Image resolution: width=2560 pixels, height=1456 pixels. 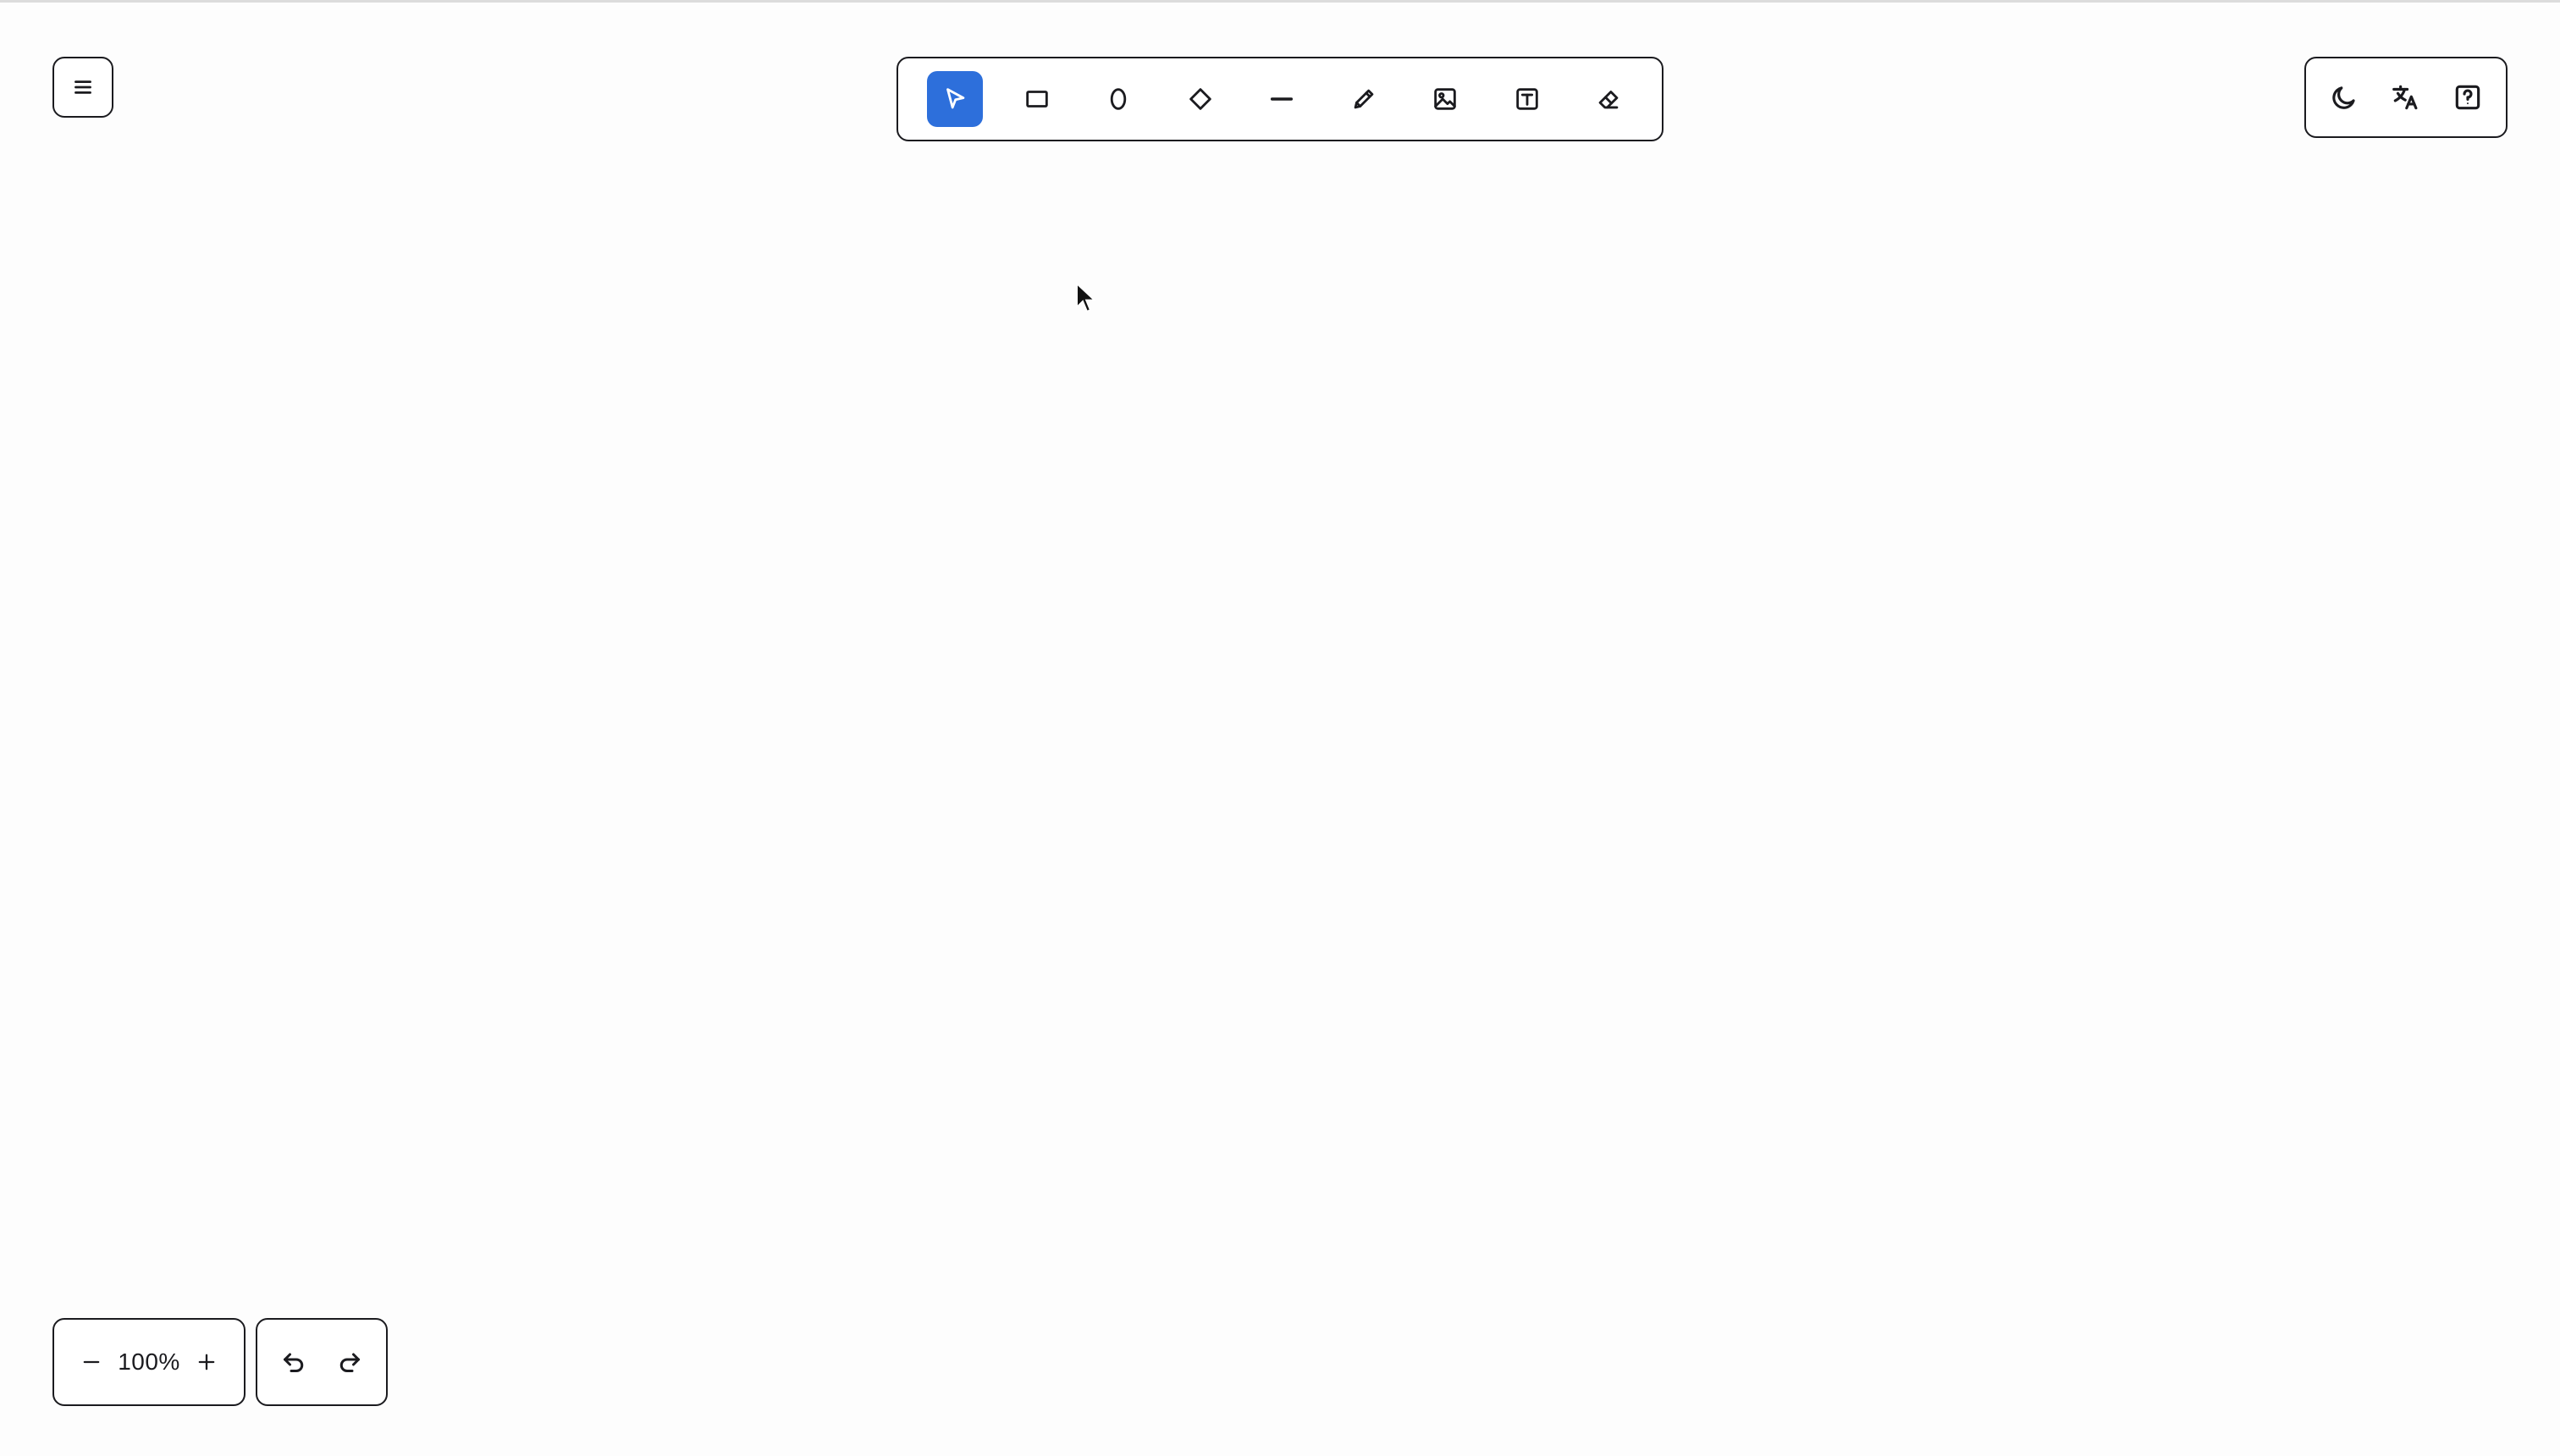 I want to click on tool-pencil, so click(x=1364, y=99).